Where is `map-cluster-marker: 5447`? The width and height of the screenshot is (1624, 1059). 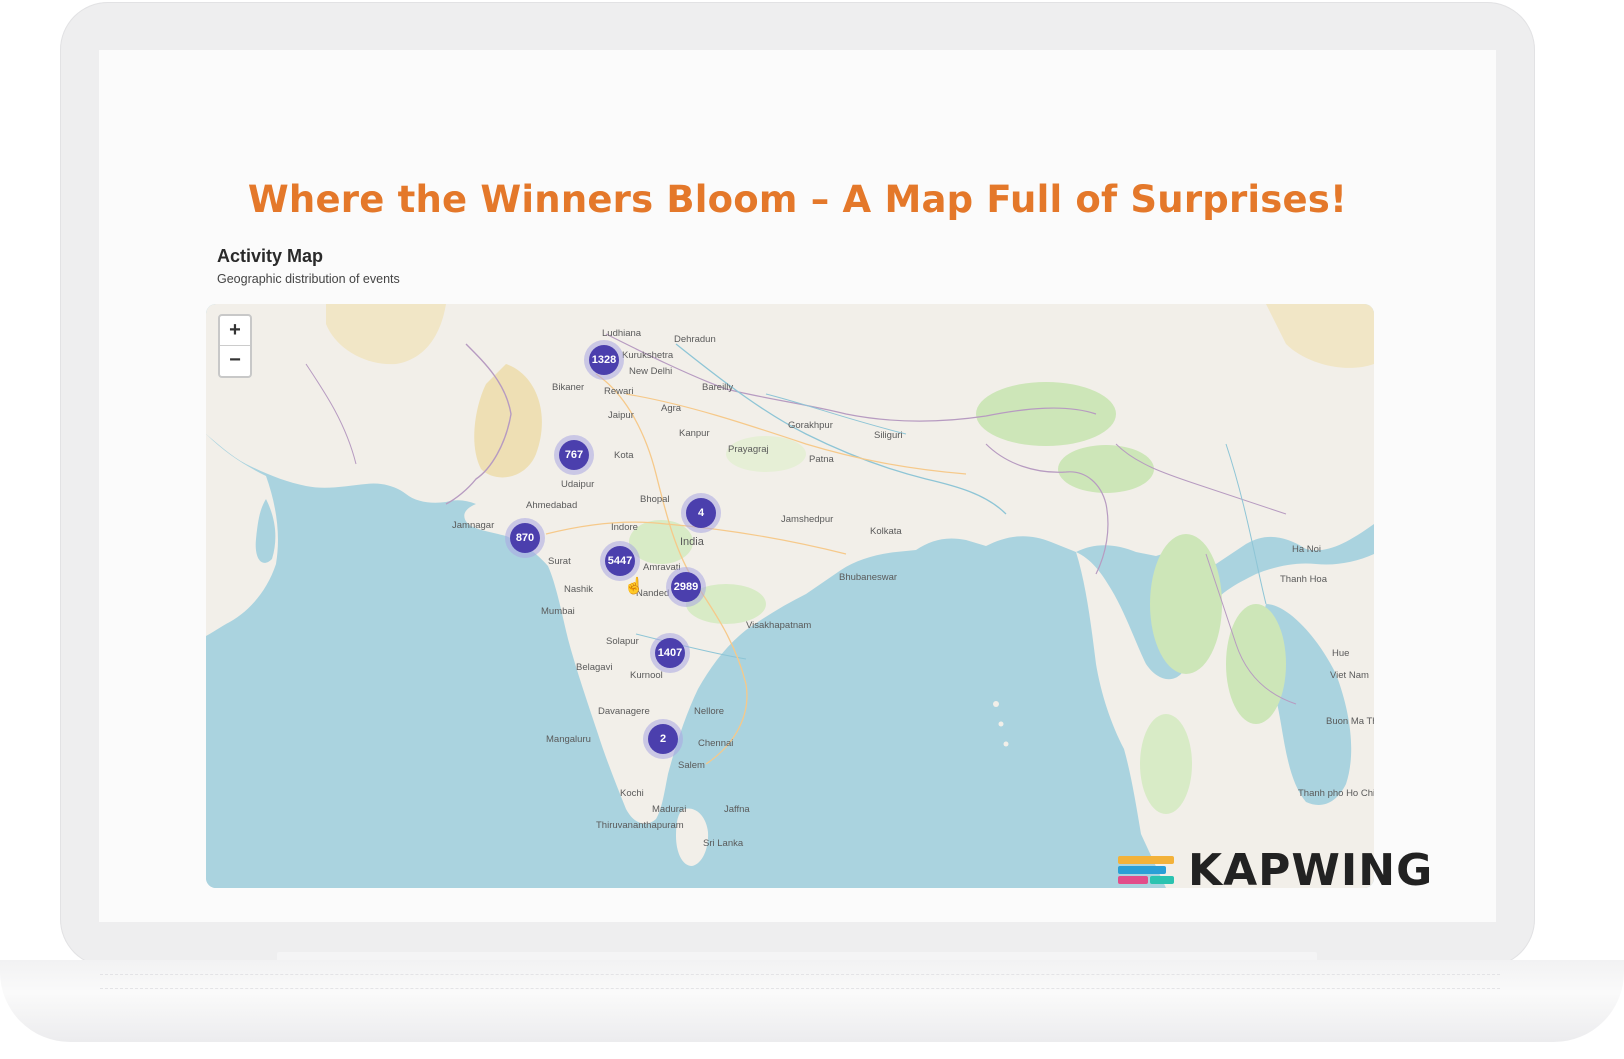
map-cluster-marker: 5447 is located at coordinates (620, 561).